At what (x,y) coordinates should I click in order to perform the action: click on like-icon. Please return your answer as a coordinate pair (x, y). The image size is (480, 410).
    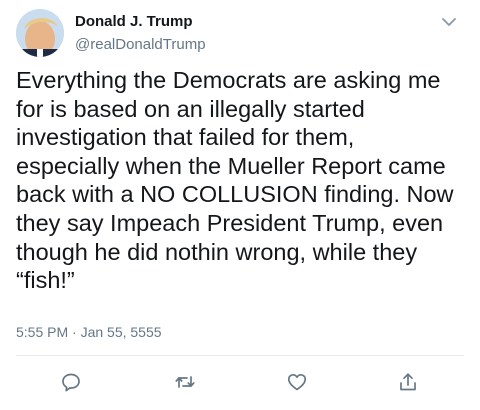
    Looking at the image, I should click on (297, 382).